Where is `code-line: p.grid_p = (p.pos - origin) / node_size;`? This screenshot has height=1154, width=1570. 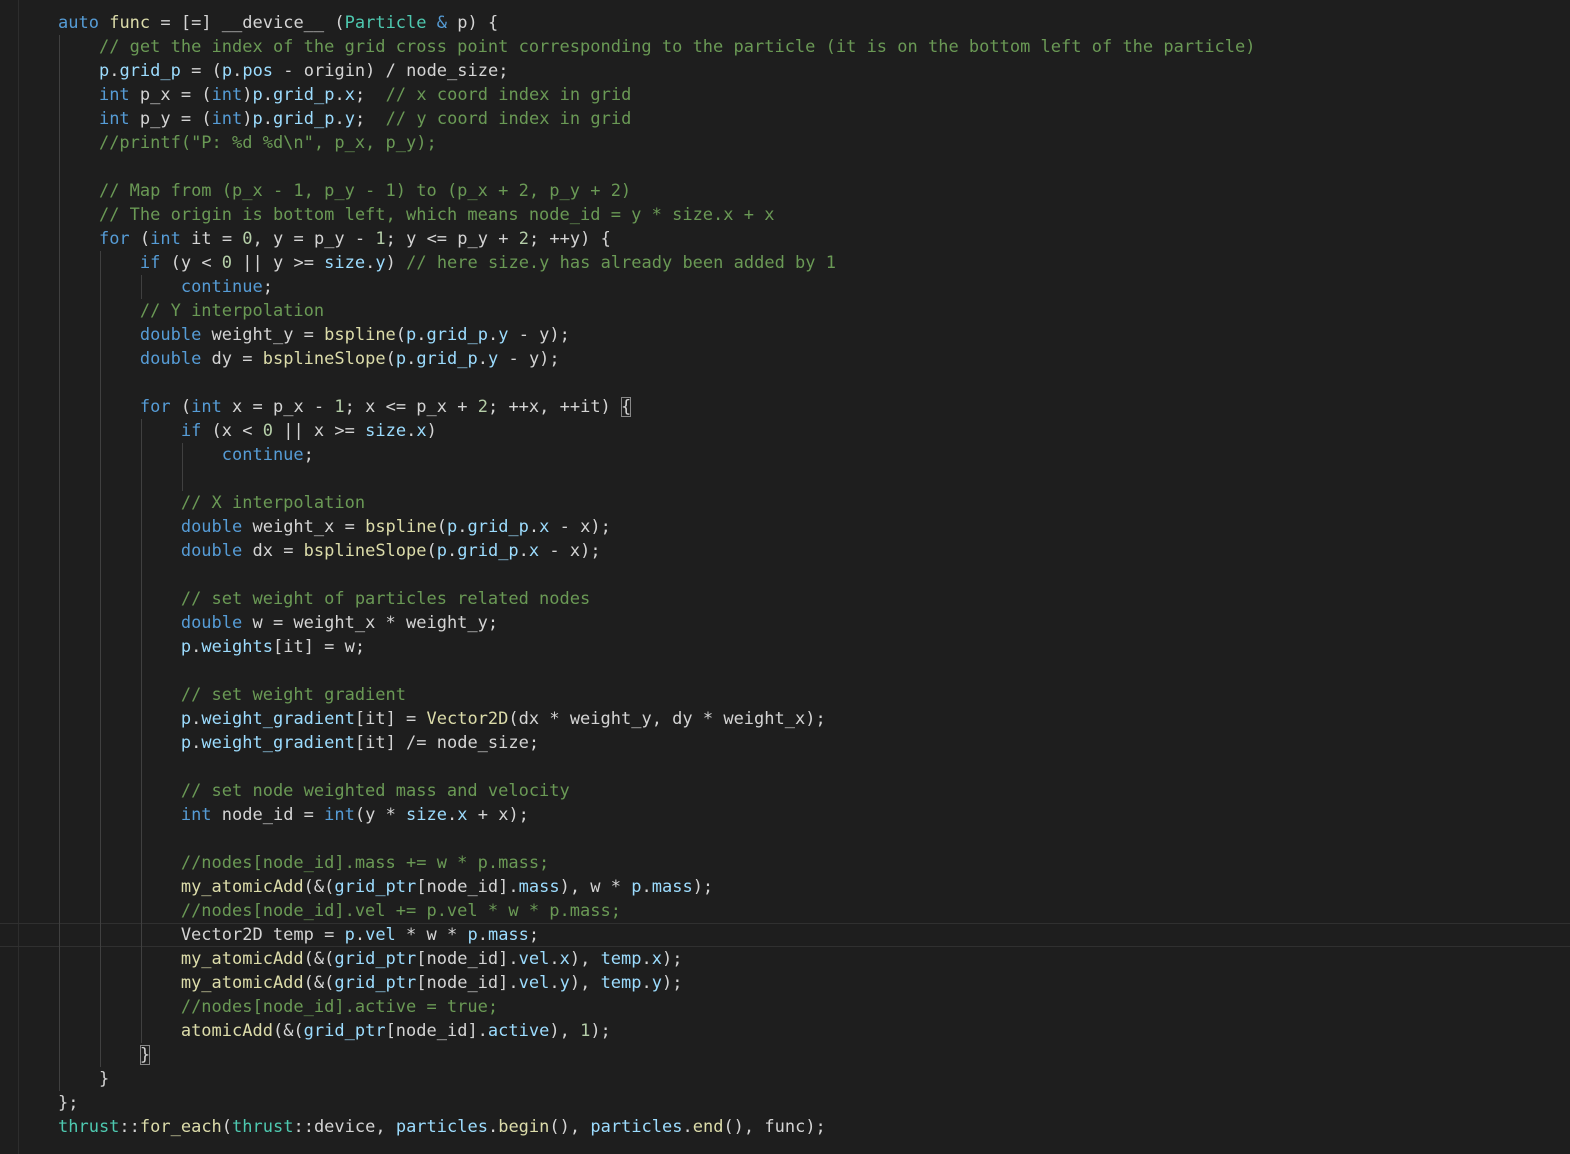
code-line: p.grid_p = (p.pos - origin) / node_size; is located at coordinates (785, 71).